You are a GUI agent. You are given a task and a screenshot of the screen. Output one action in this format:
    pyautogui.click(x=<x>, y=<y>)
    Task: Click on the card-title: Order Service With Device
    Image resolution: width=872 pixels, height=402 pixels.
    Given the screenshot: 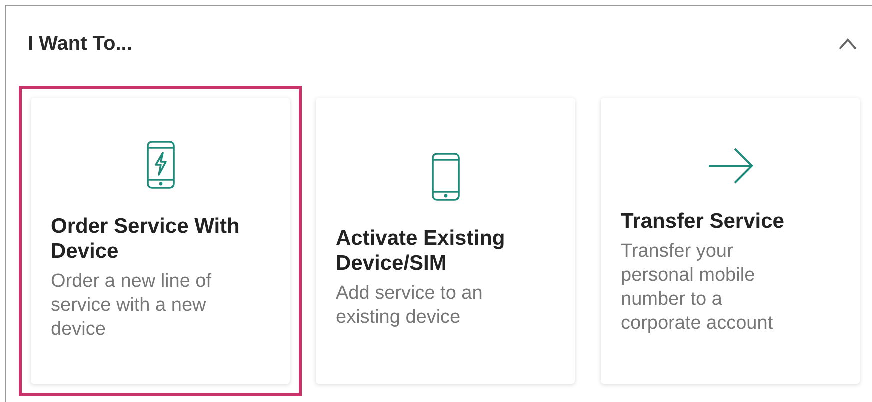 What is the action you would take?
    pyautogui.click(x=146, y=239)
    